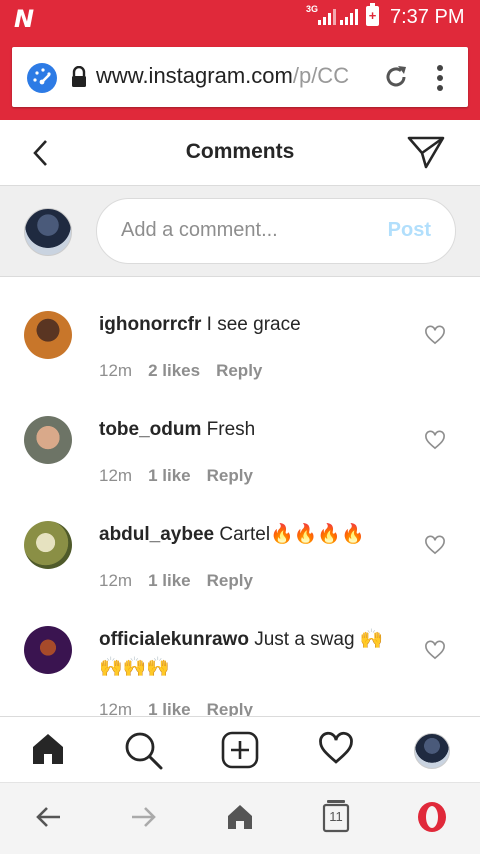 This screenshot has width=480, height=854. I want to click on back-arrow-icon, so click(48, 817).